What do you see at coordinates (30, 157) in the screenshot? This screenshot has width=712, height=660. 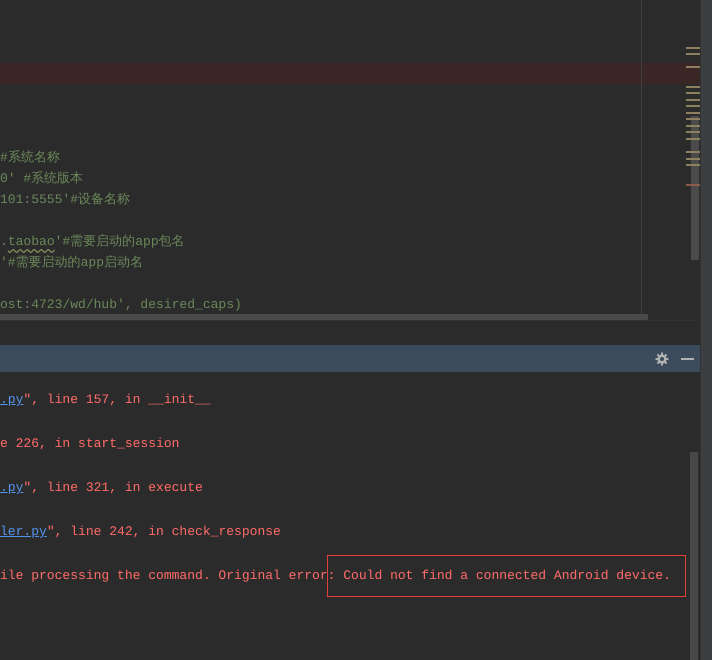 I see `code-line: #系统名称` at bounding box center [30, 157].